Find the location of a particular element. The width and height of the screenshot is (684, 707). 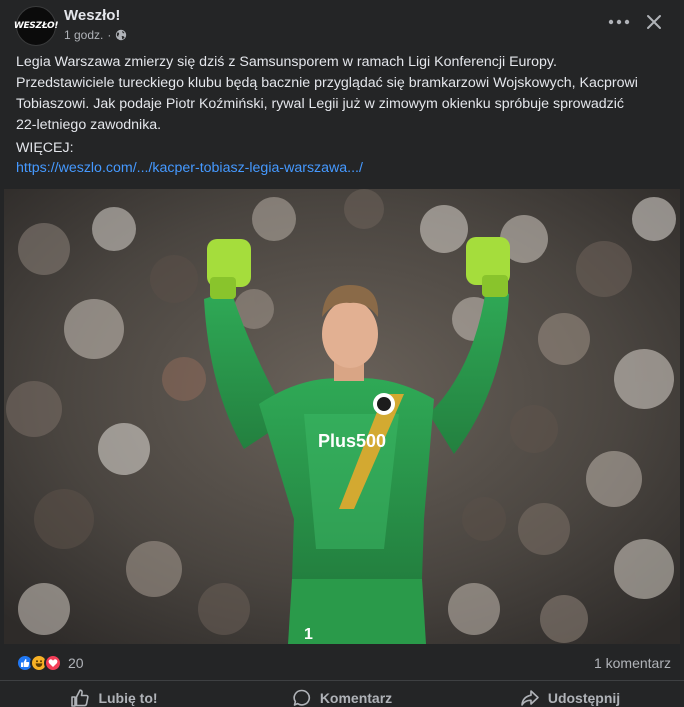

comment-bubble-icon is located at coordinates (301, 697).